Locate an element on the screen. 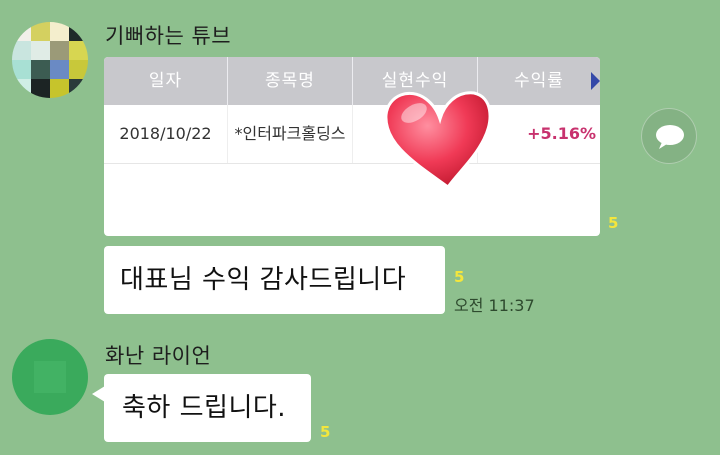  trade-date: 2018/10/22 is located at coordinates (166, 134).